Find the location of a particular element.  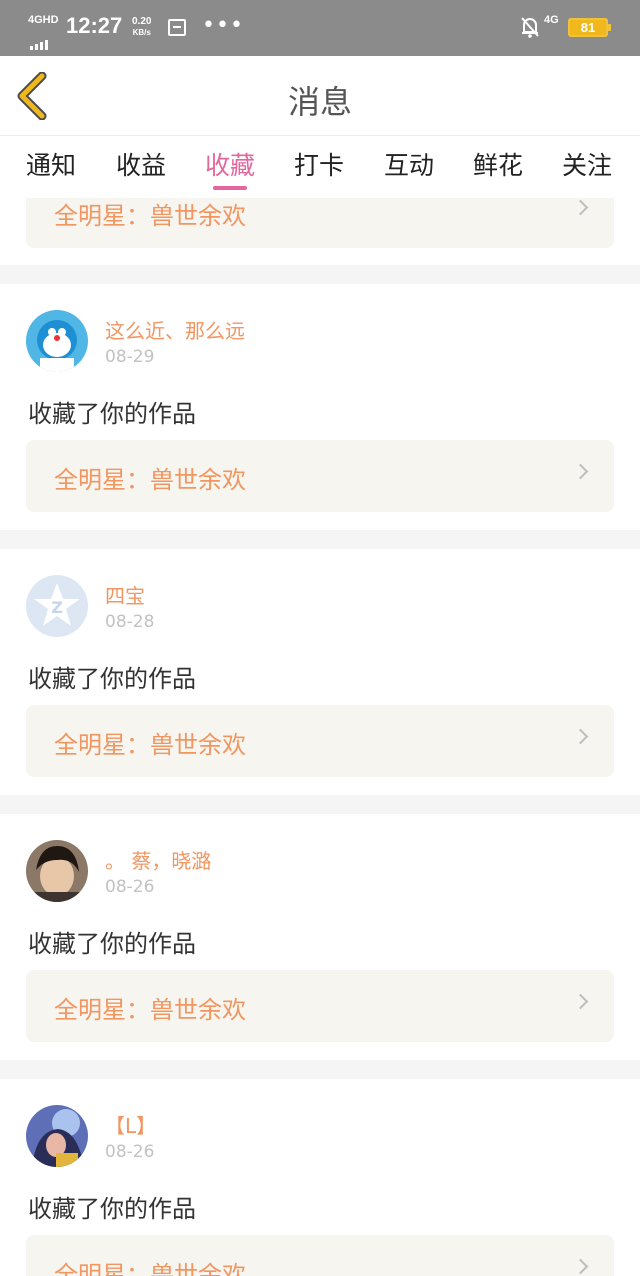

tab-follows: 关注 is located at coordinates (587, 164).